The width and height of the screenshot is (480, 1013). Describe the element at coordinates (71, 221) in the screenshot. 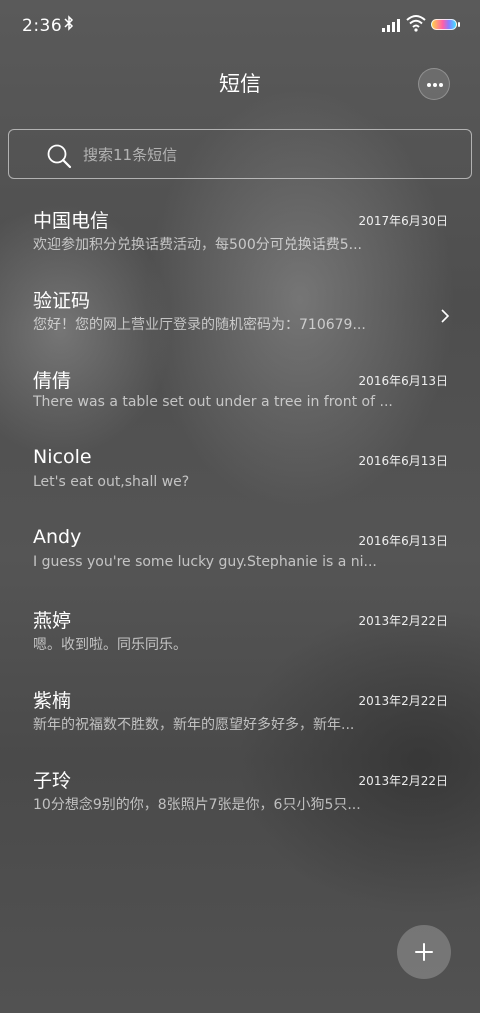

I see `contact-name: 中国电信` at that location.